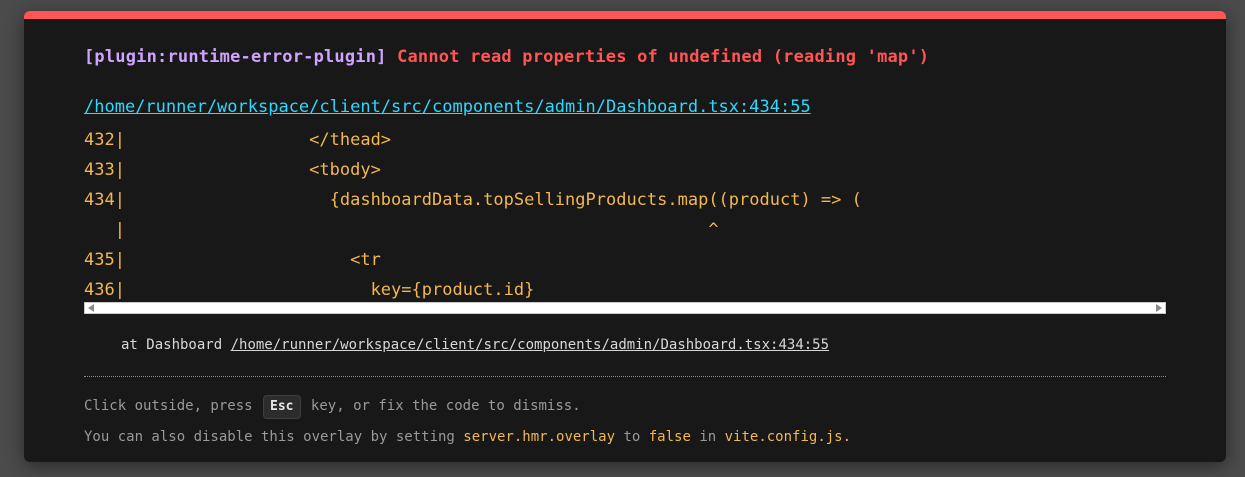 The image size is (1245, 477). I want to click on tip2-value: false, so click(669, 437).